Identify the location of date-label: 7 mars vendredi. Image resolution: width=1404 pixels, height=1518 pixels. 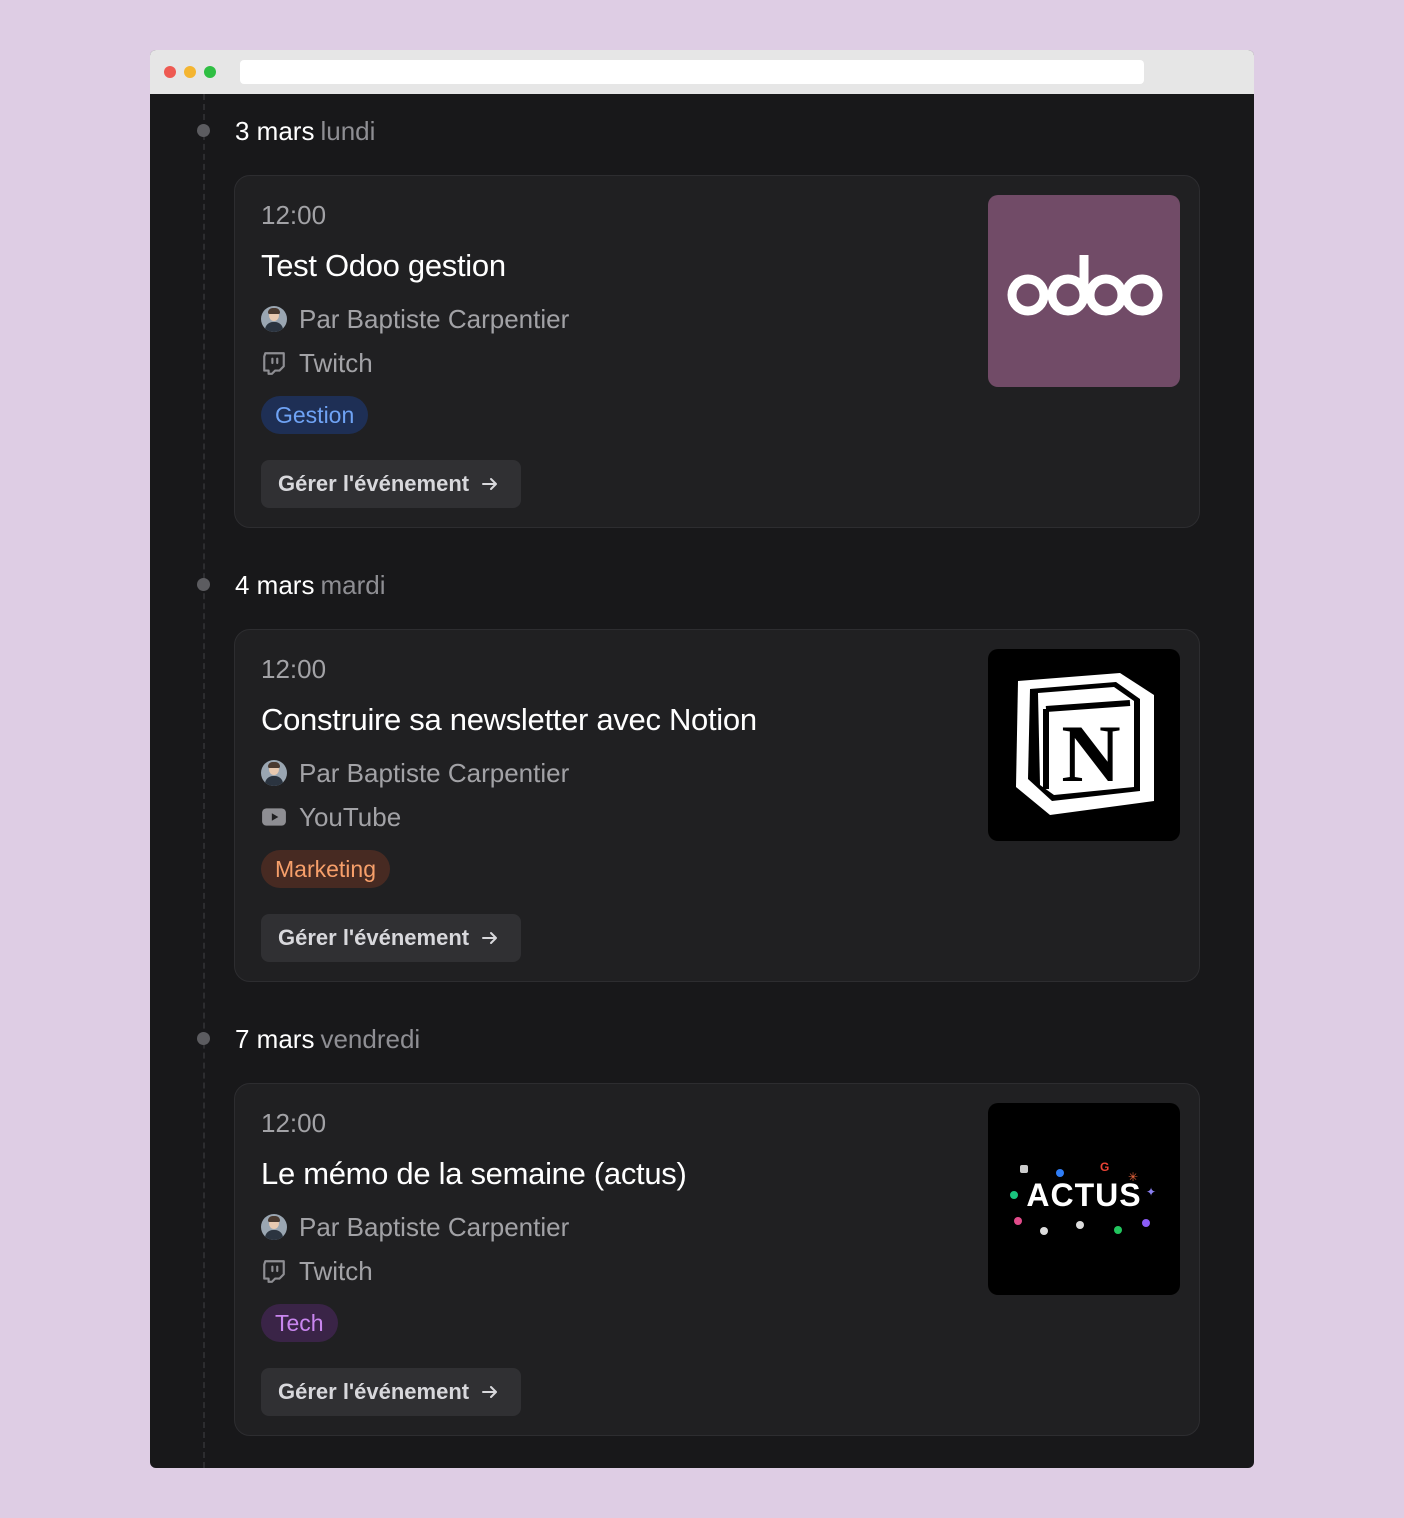
(327, 1039).